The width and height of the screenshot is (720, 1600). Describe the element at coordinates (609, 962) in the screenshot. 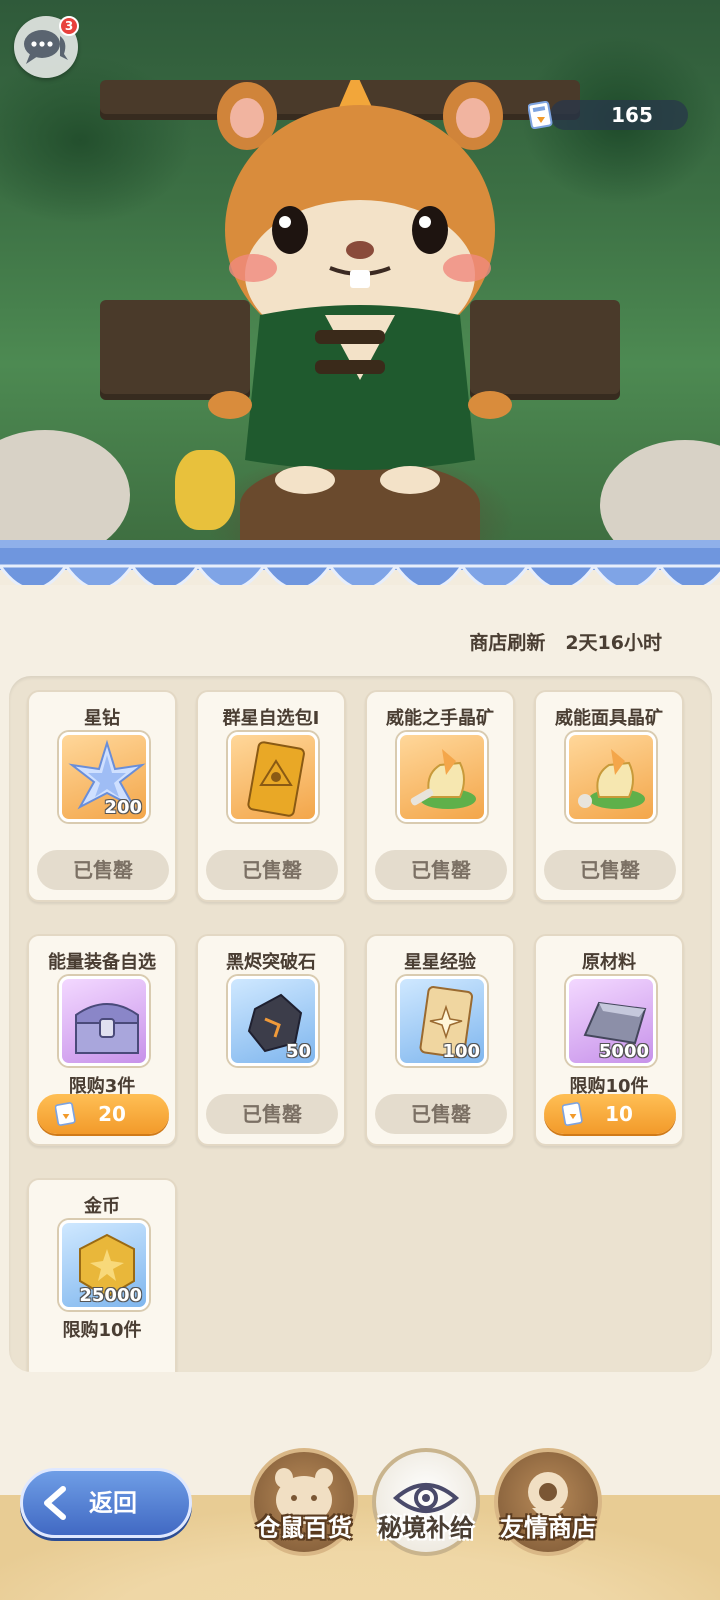

I see `item-name: 原材料` at that location.